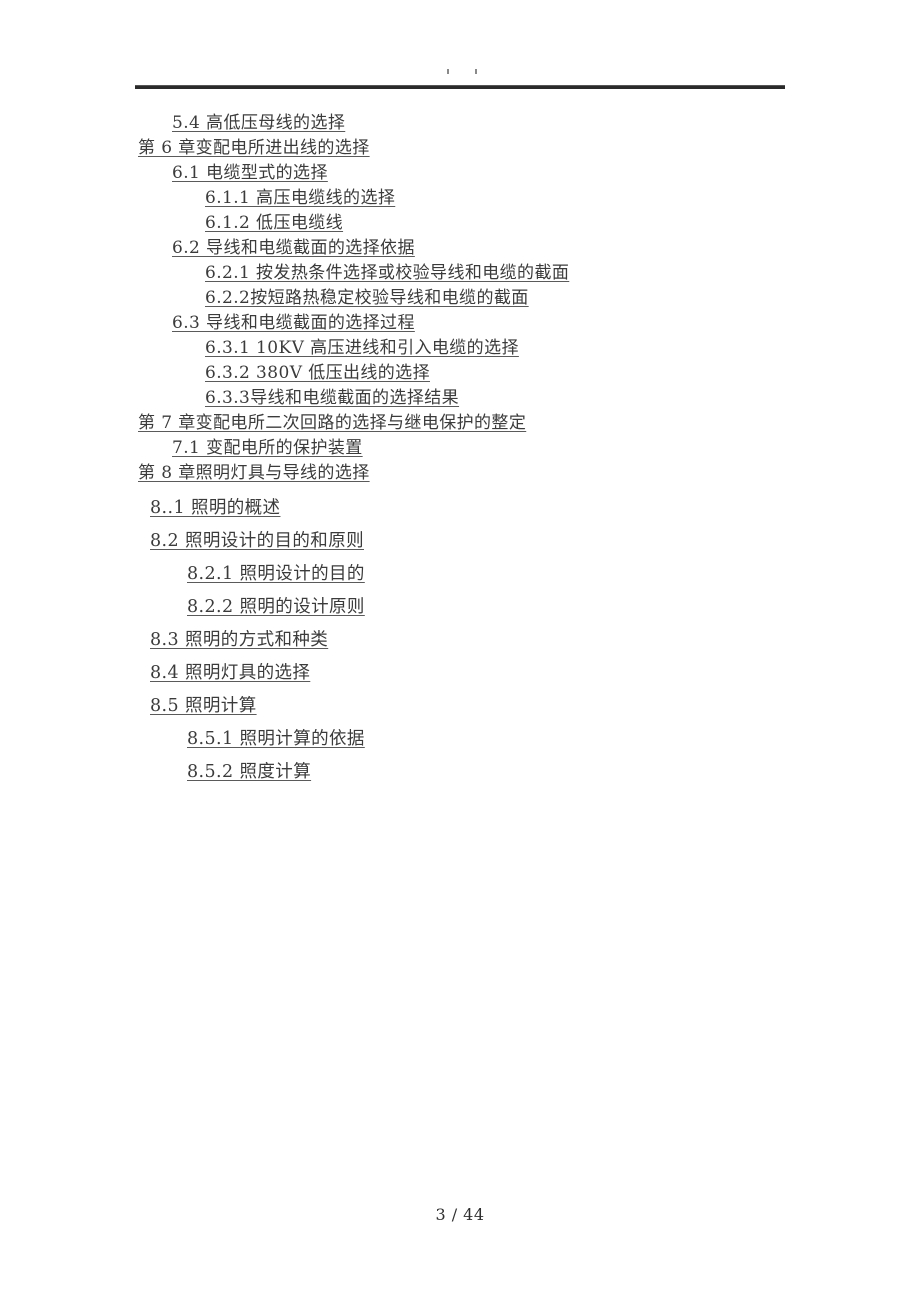 This screenshot has height=1302, width=920. I want to click on toc-entry: 8.5.1 照明计算的依据, so click(276, 739).